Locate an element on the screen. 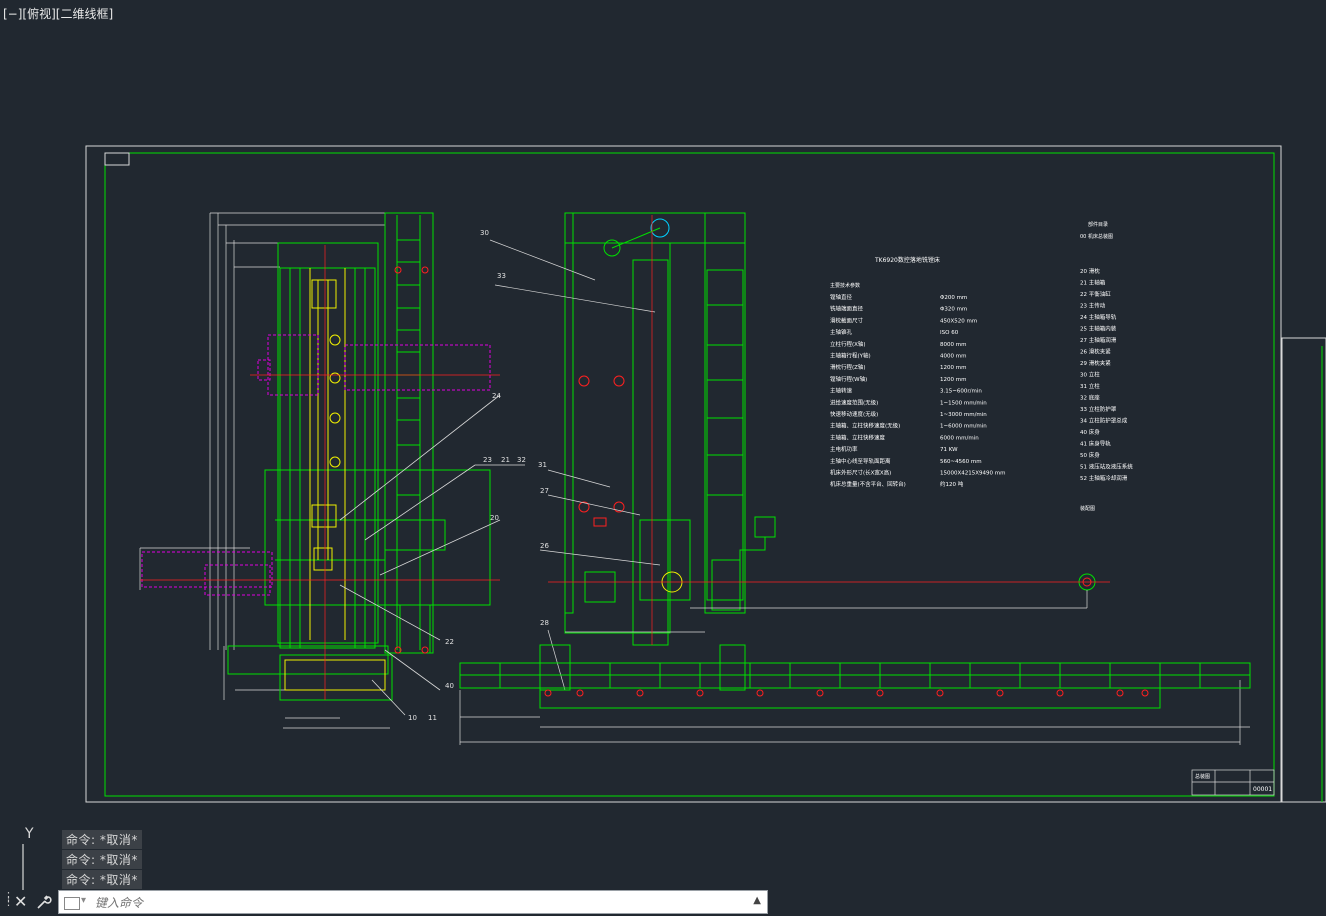  chevron-down-icon: ▾ is located at coordinates (83, 900).